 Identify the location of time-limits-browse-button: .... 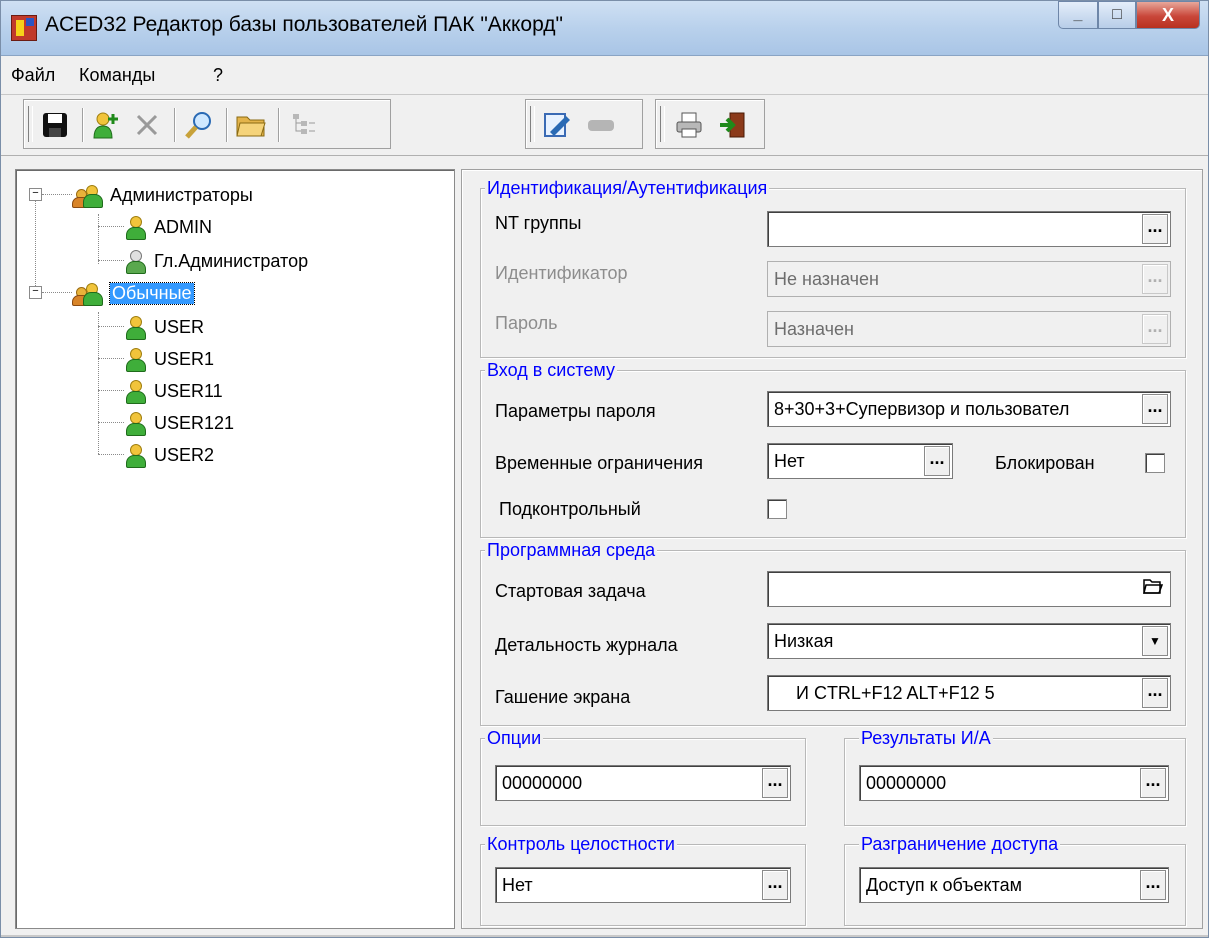
(937, 461).